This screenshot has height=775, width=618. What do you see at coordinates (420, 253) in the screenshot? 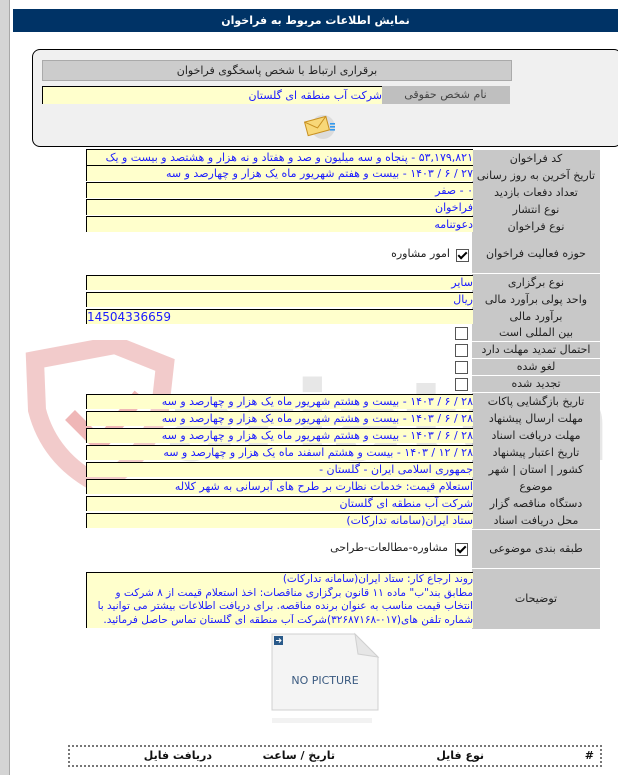
I see `activity-option: امور مشاوره` at bounding box center [420, 253].